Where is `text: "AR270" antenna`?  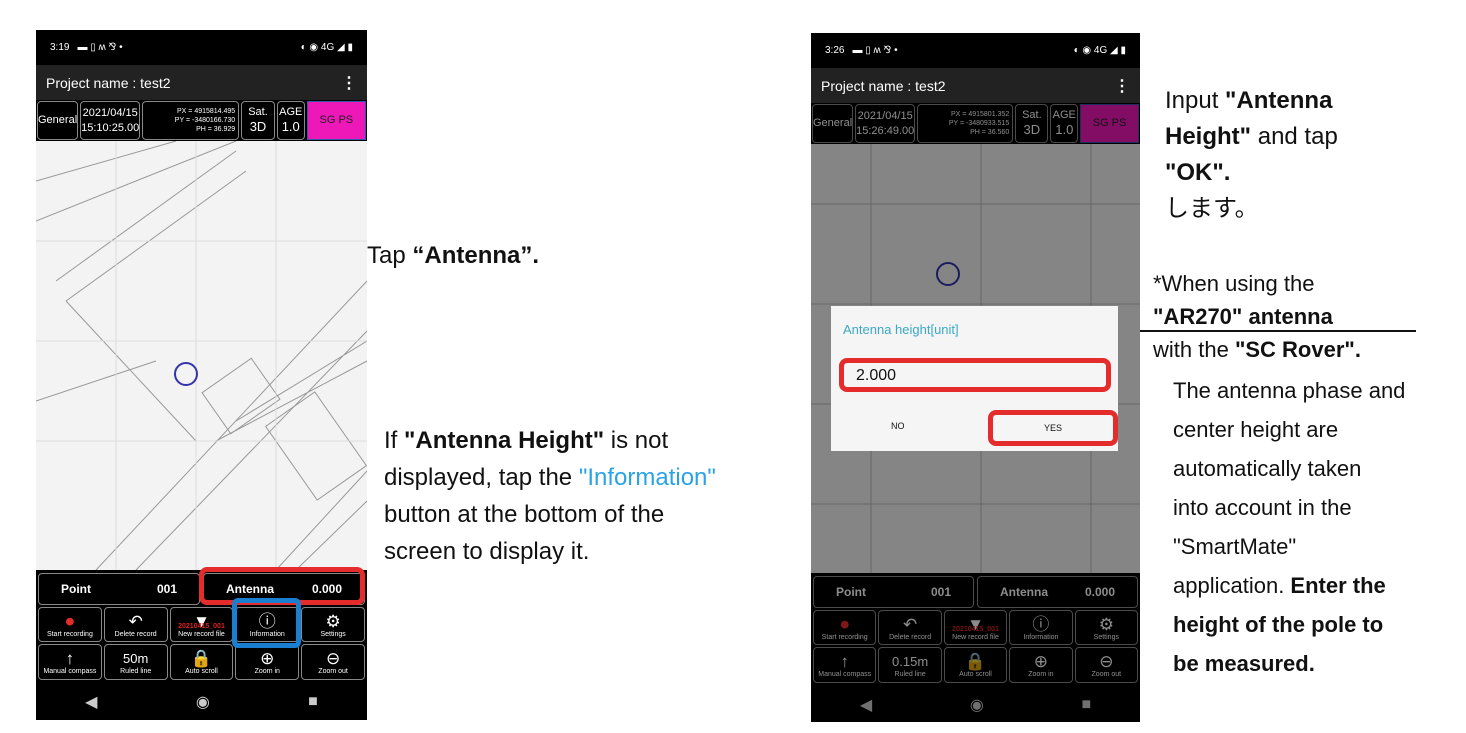
text: "AR270" antenna is located at coordinates (1243, 316).